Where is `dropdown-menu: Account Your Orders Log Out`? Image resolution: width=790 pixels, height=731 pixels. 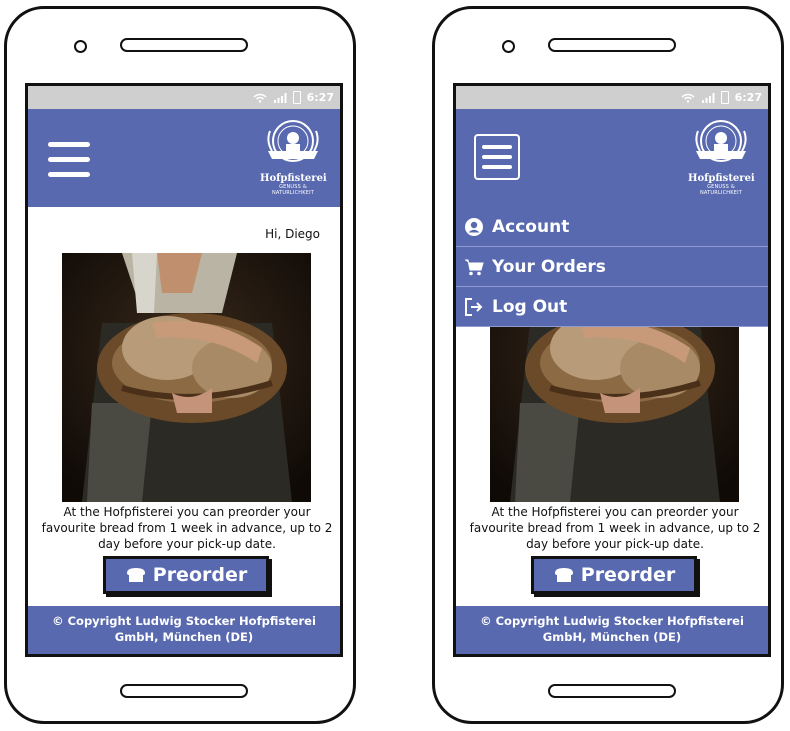
dropdown-menu: Account Your Orders Log Out is located at coordinates (612, 267).